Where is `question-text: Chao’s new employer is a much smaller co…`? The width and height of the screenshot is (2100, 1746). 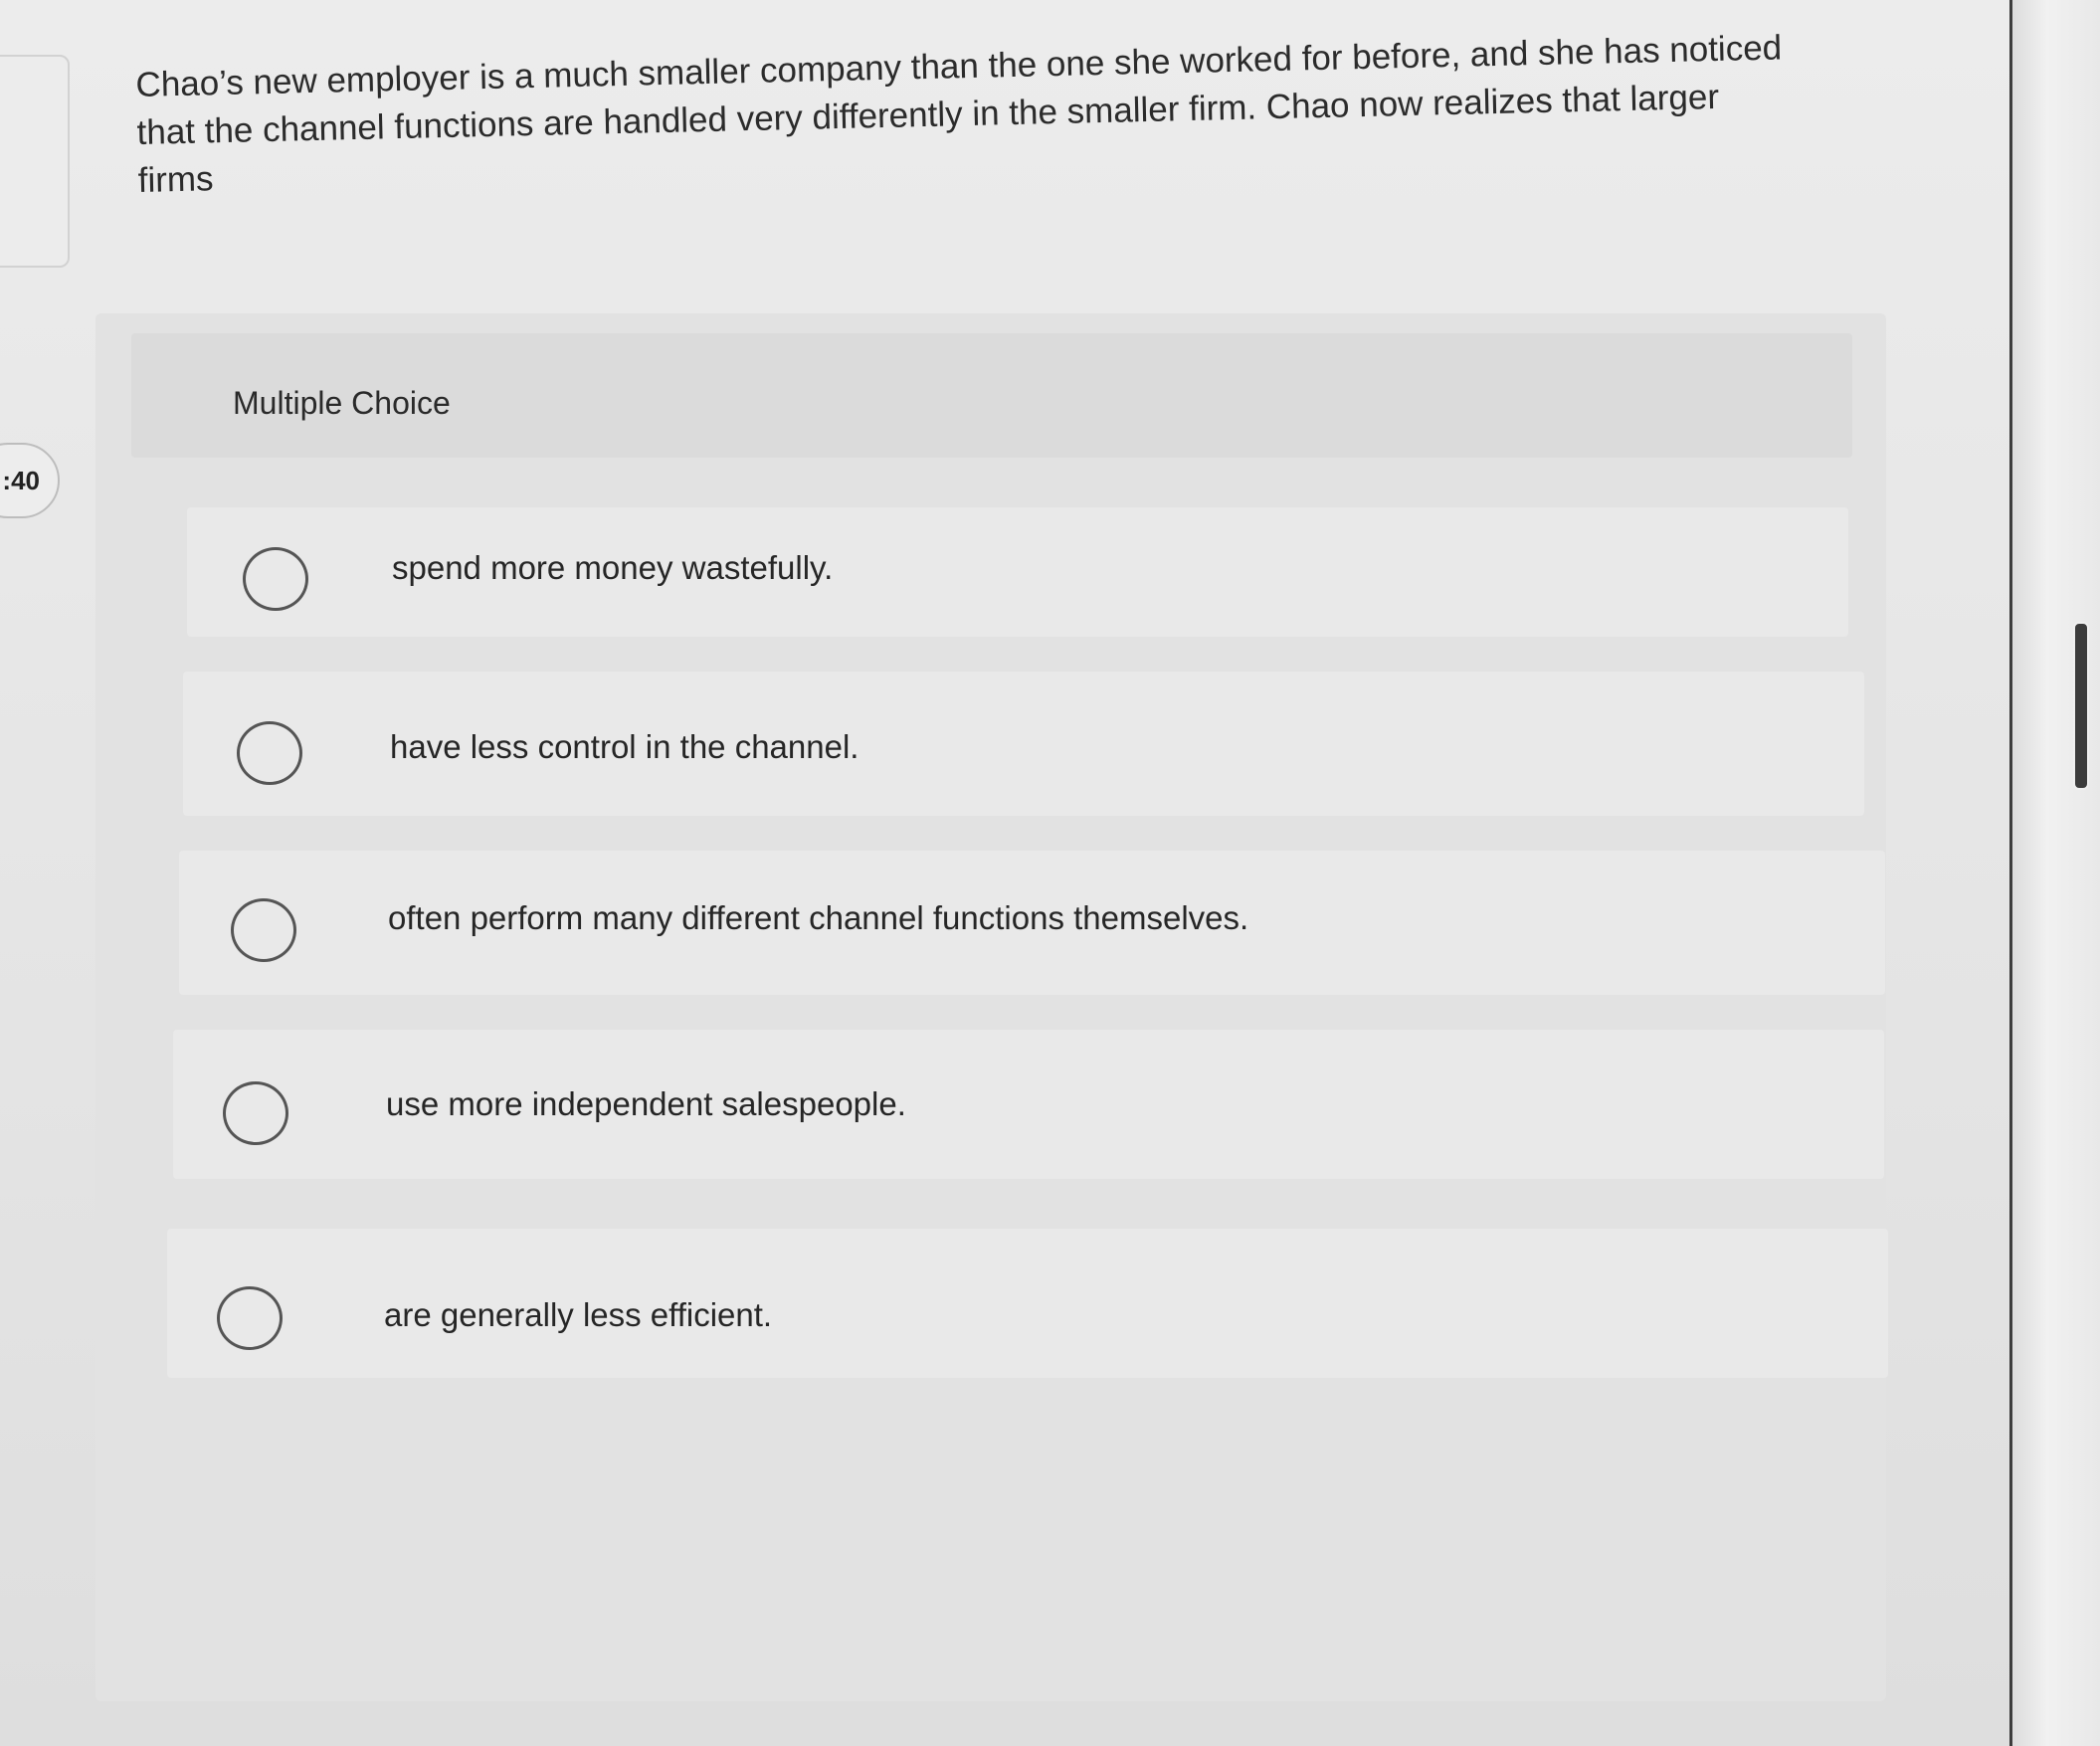
question-text: Chao’s new employer is a much smaller co… is located at coordinates (959, 114).